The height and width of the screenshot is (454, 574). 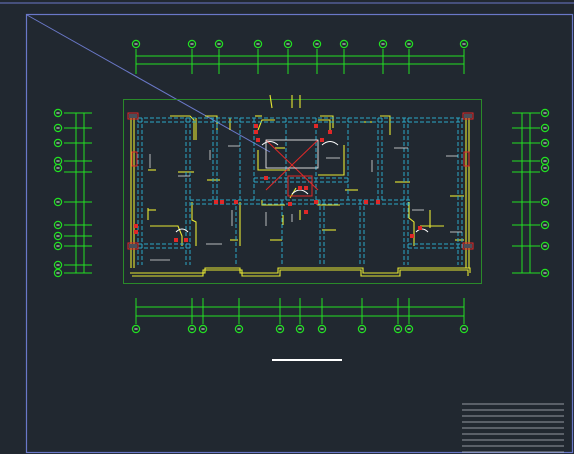 What do you see at coordinates (292, 154) in the screenshot?
I see `elevator-shaft` at bounding box center [292, 154].